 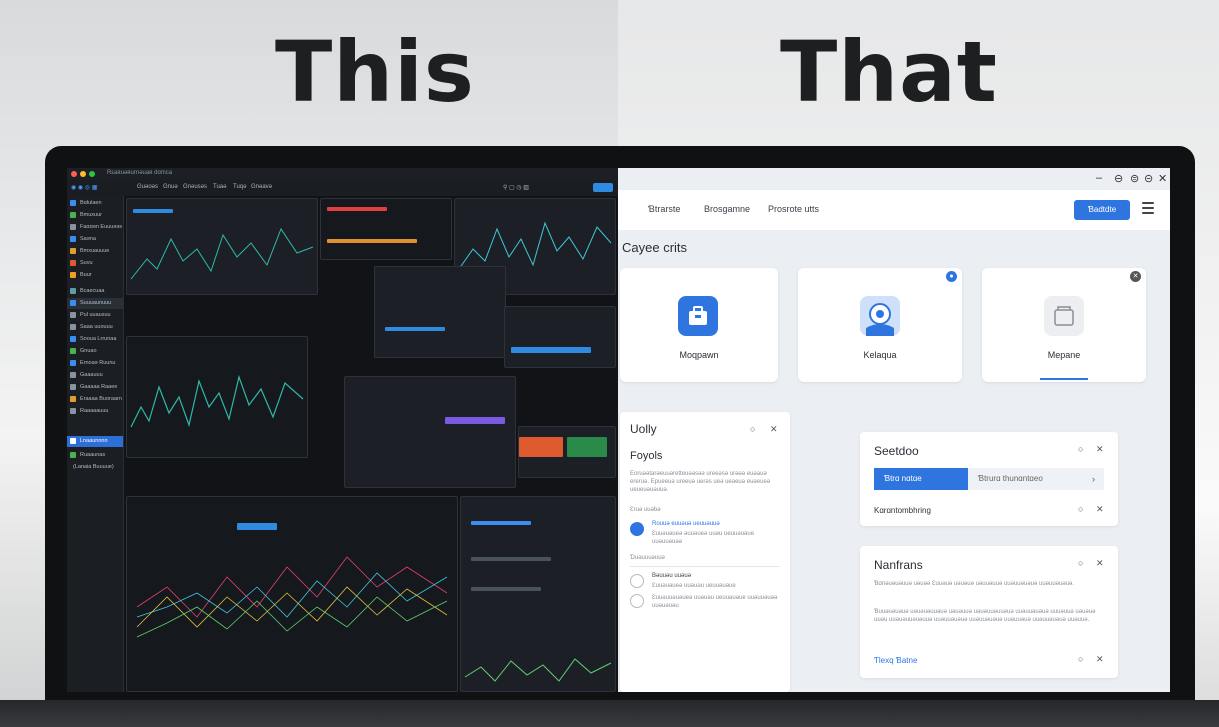 What do you see at coordinates (1064, 379) in the screenshot?
I see `active-indicator` at bounding box center [1064, 379].